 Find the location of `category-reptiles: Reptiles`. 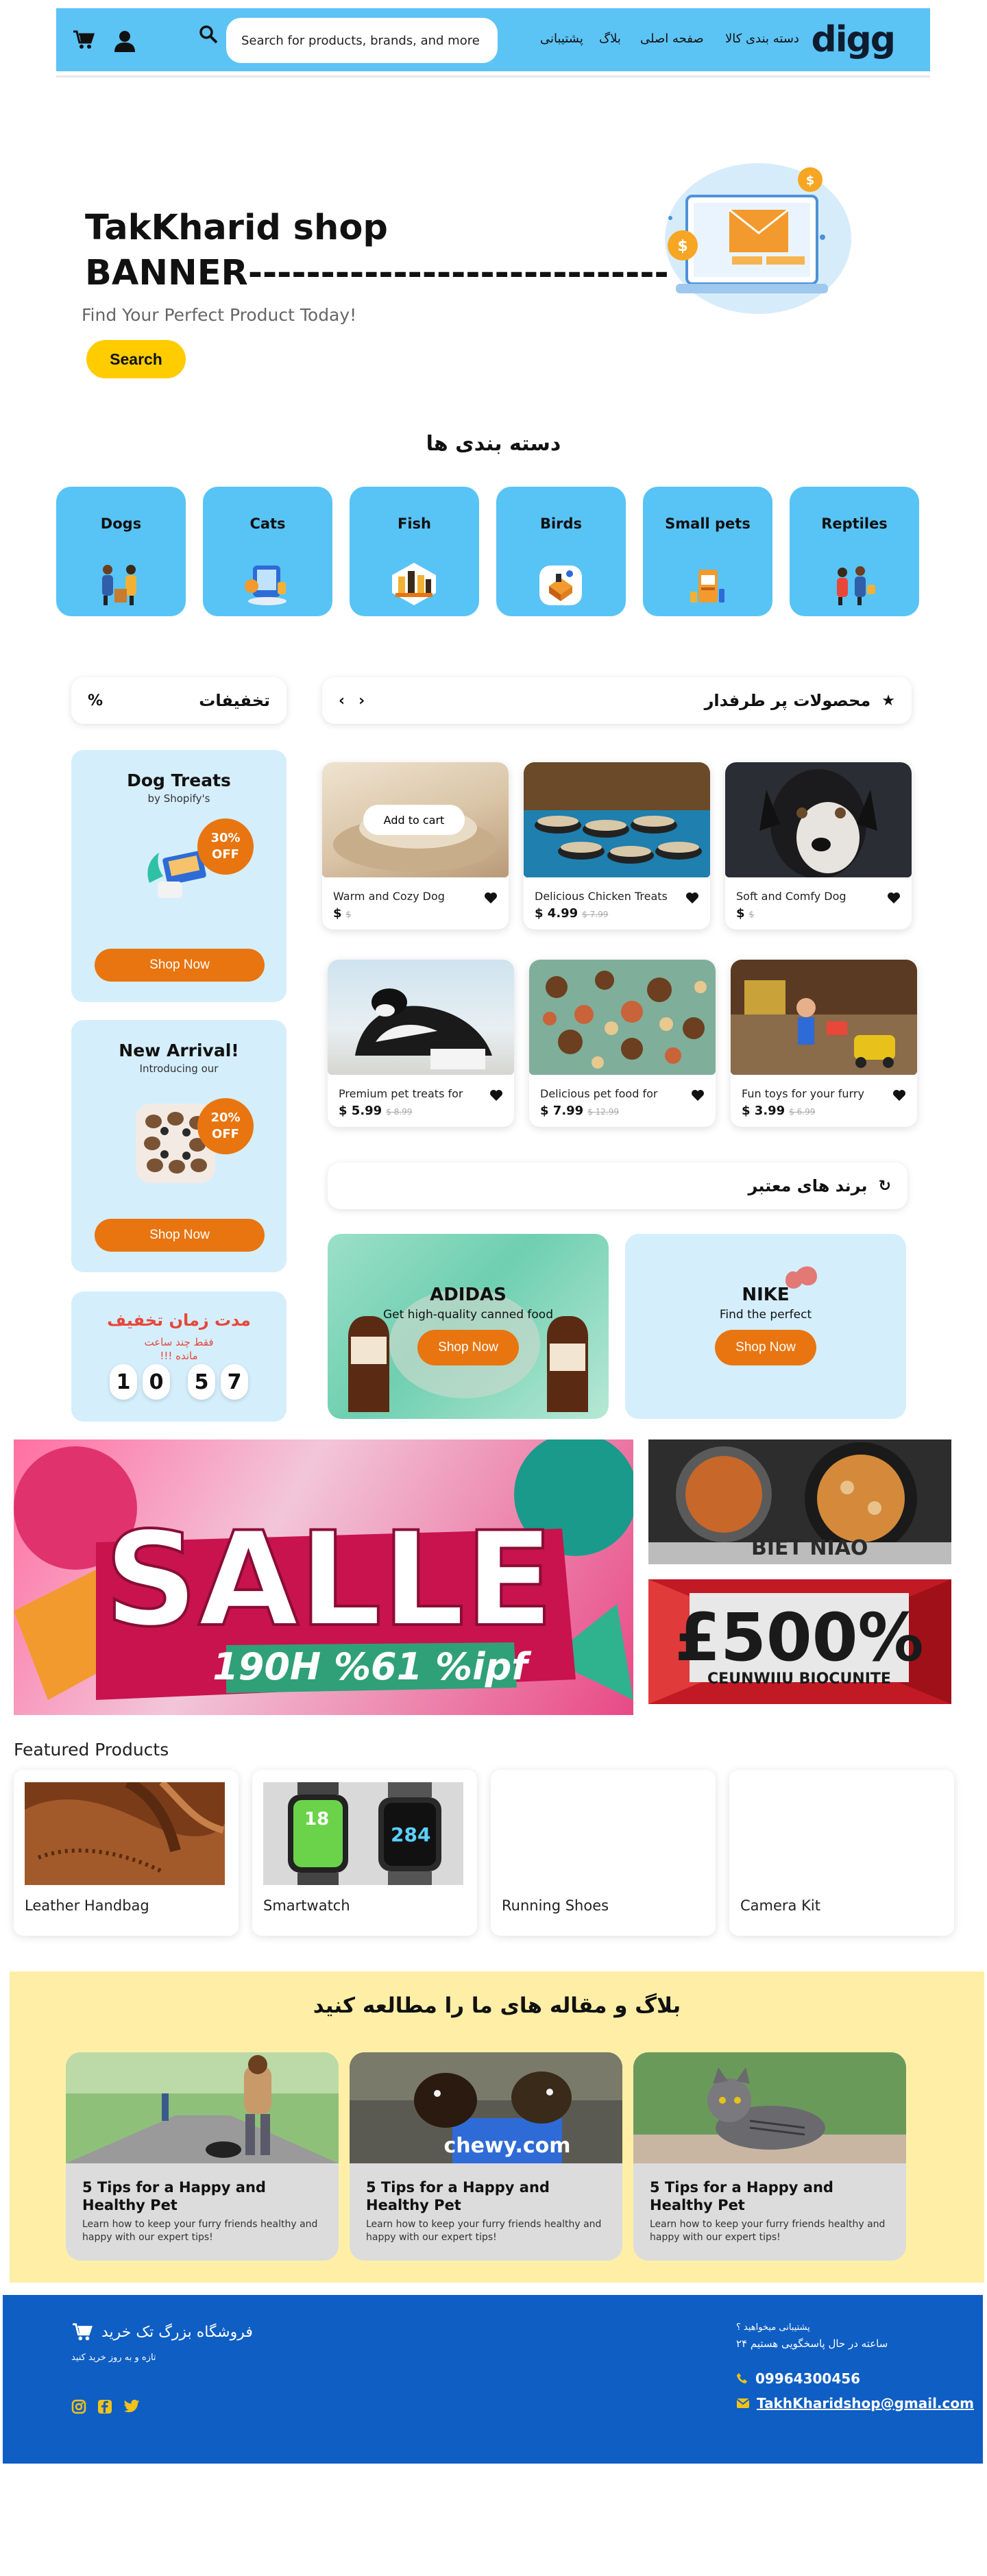

category-reptiles: Reptiles is located at coordinates (854, 551).